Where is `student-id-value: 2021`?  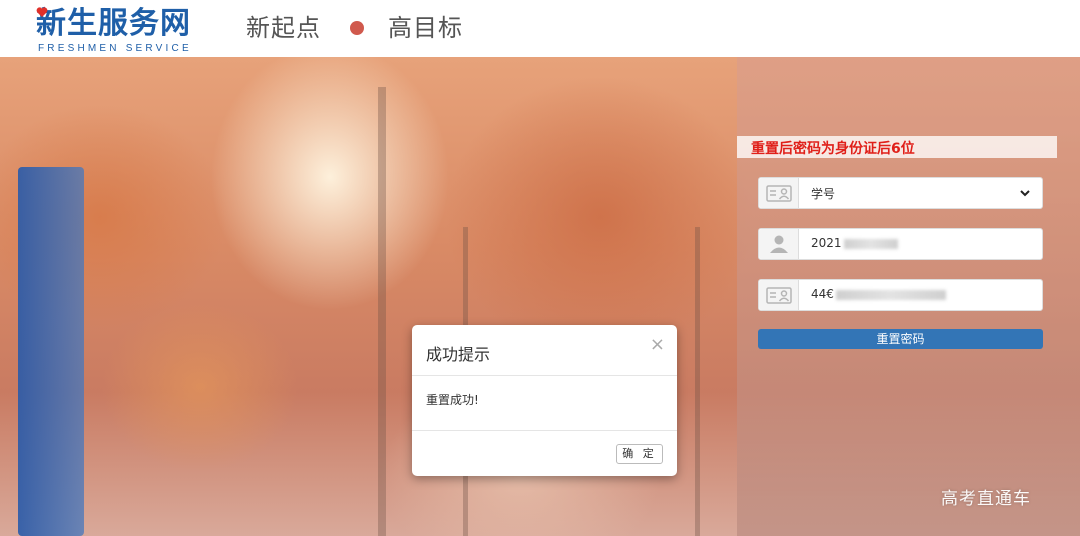
student-id-value: 2021 is located at coordinates (854, 243).